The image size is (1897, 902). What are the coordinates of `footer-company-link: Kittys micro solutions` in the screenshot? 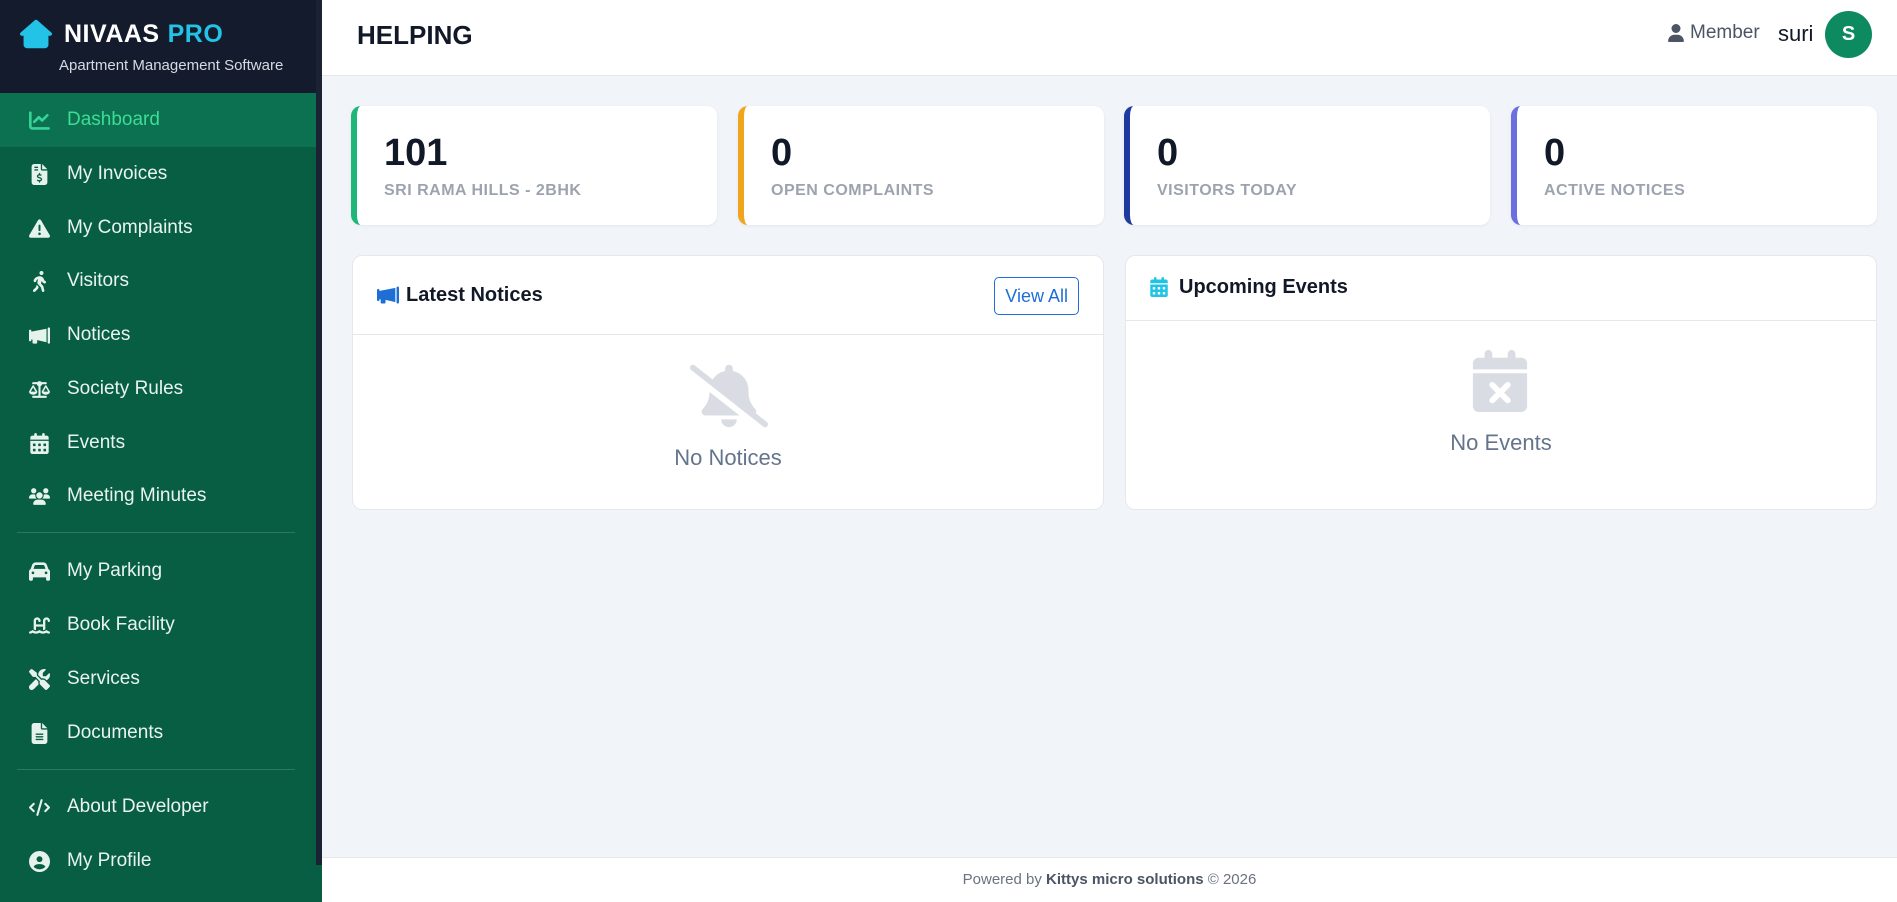 It's located at (1125, 879).